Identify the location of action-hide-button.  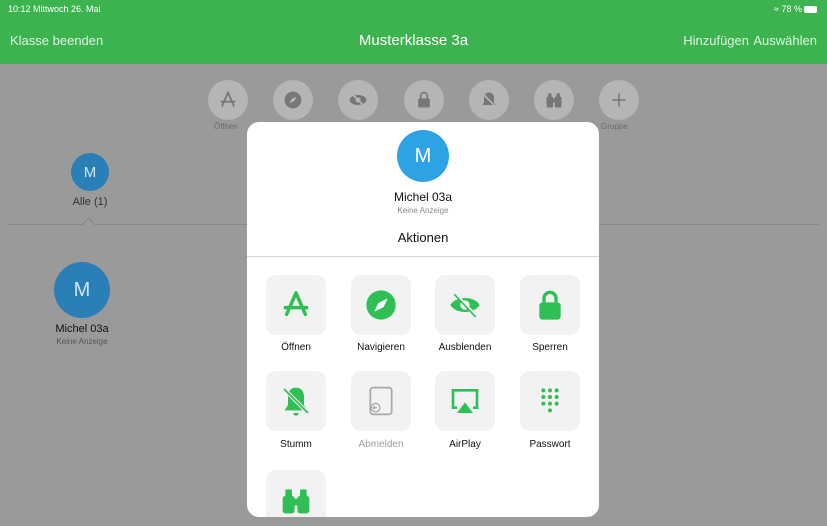
(465, 305).